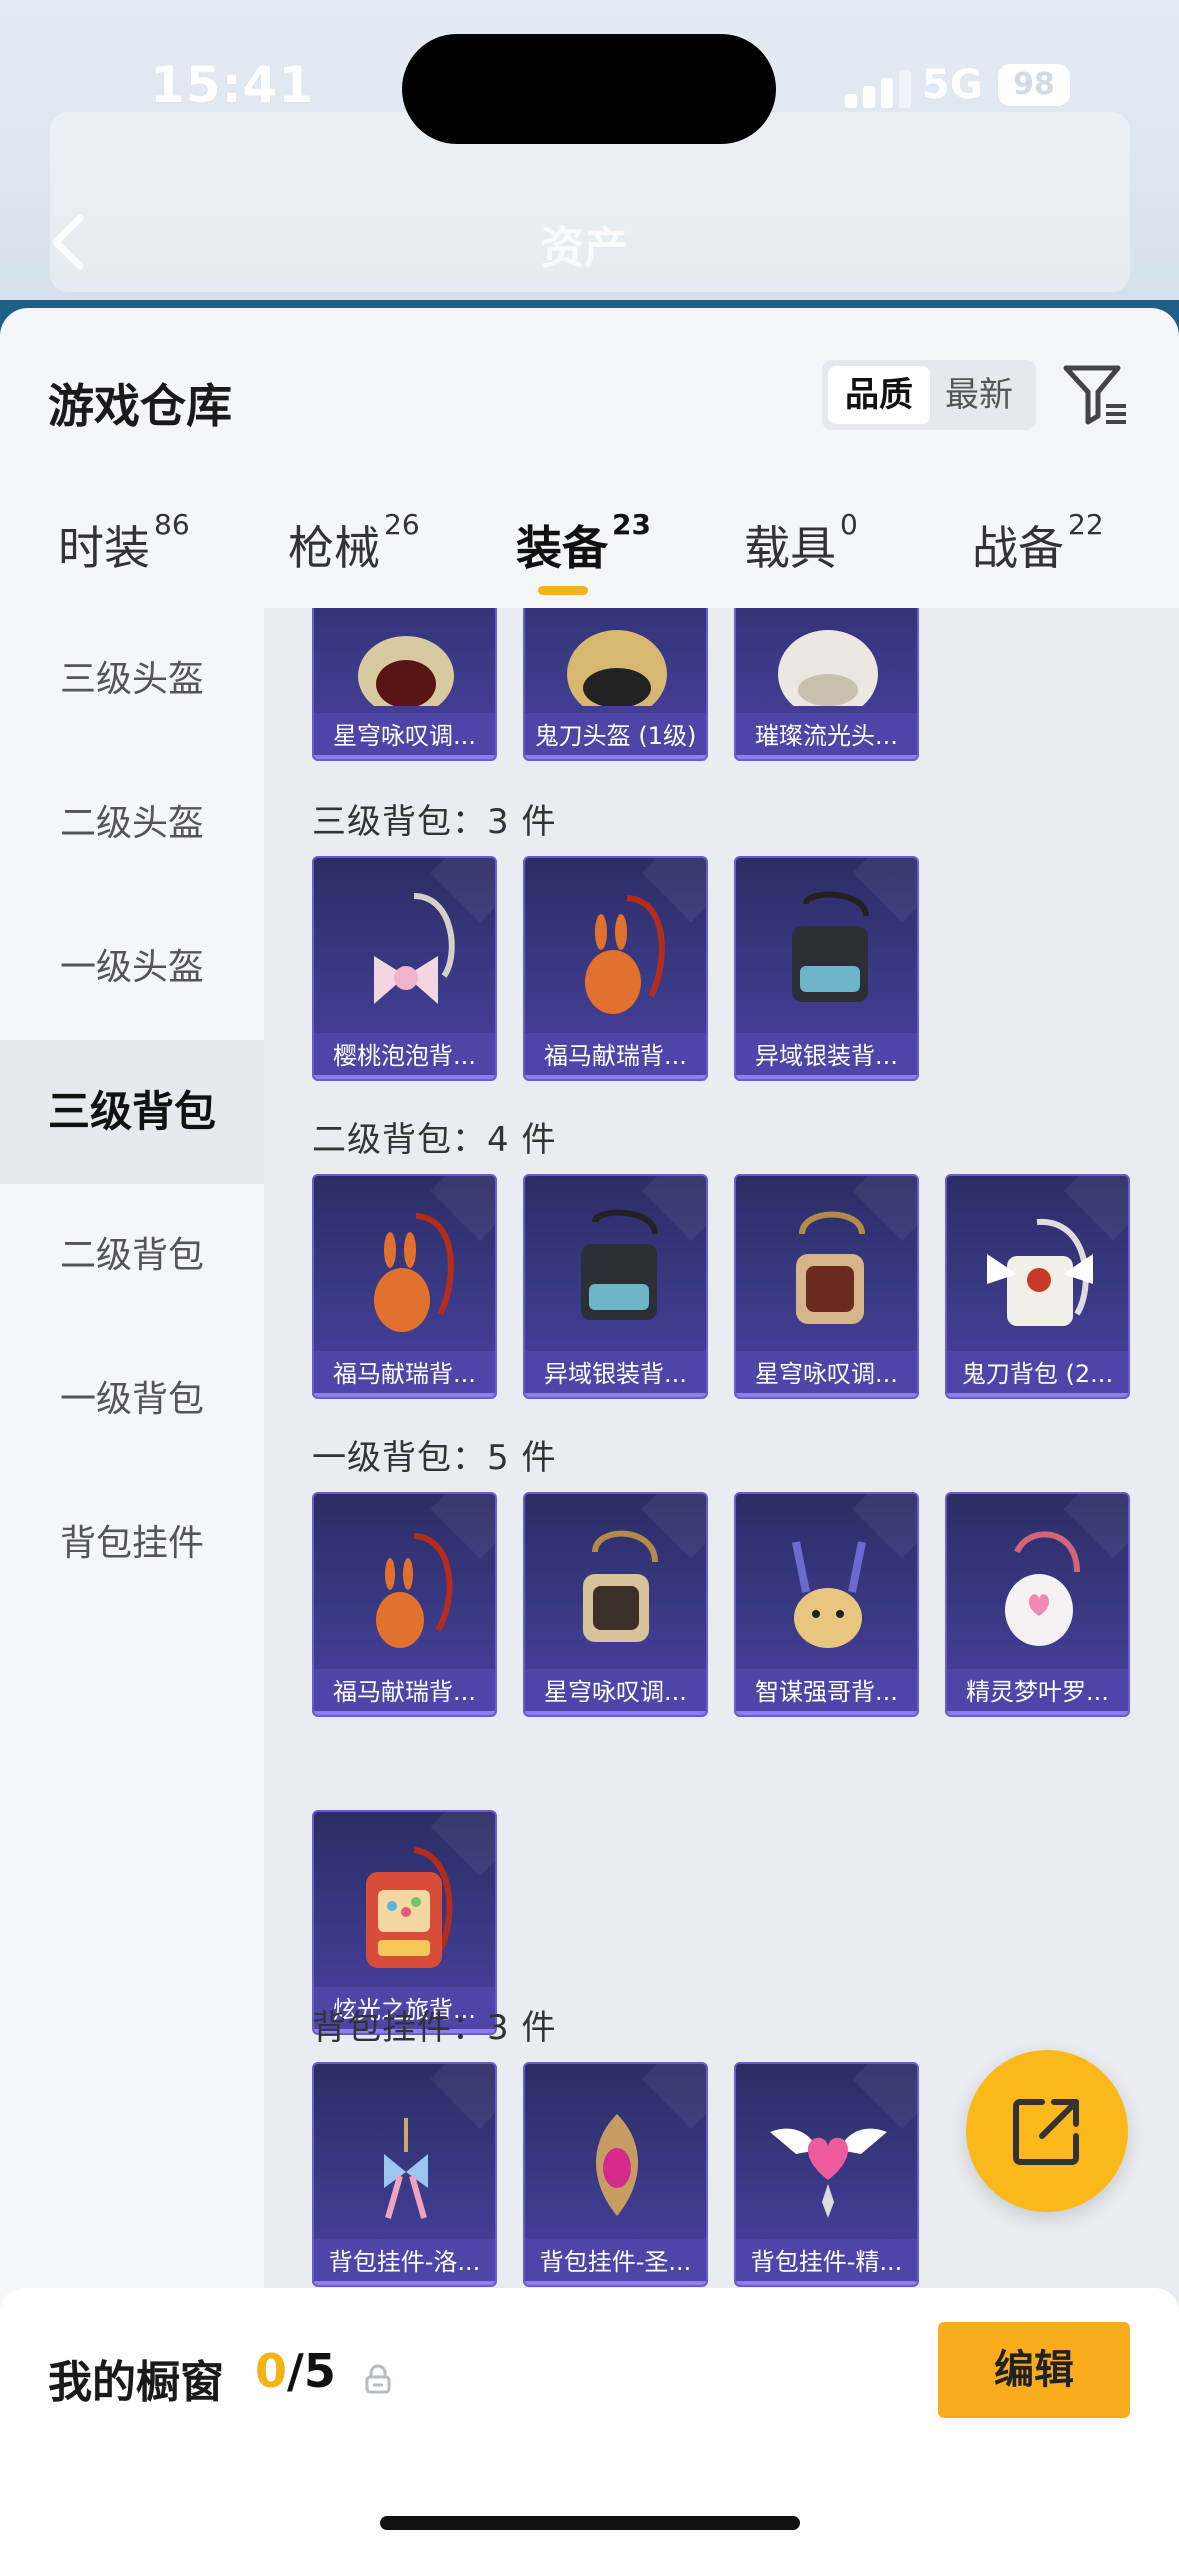  What do you see at coordinates (615, 736) in the screenshot?
I see `item-name: 鬼刀头盔 (1级)` at bounding box center [615, 736].